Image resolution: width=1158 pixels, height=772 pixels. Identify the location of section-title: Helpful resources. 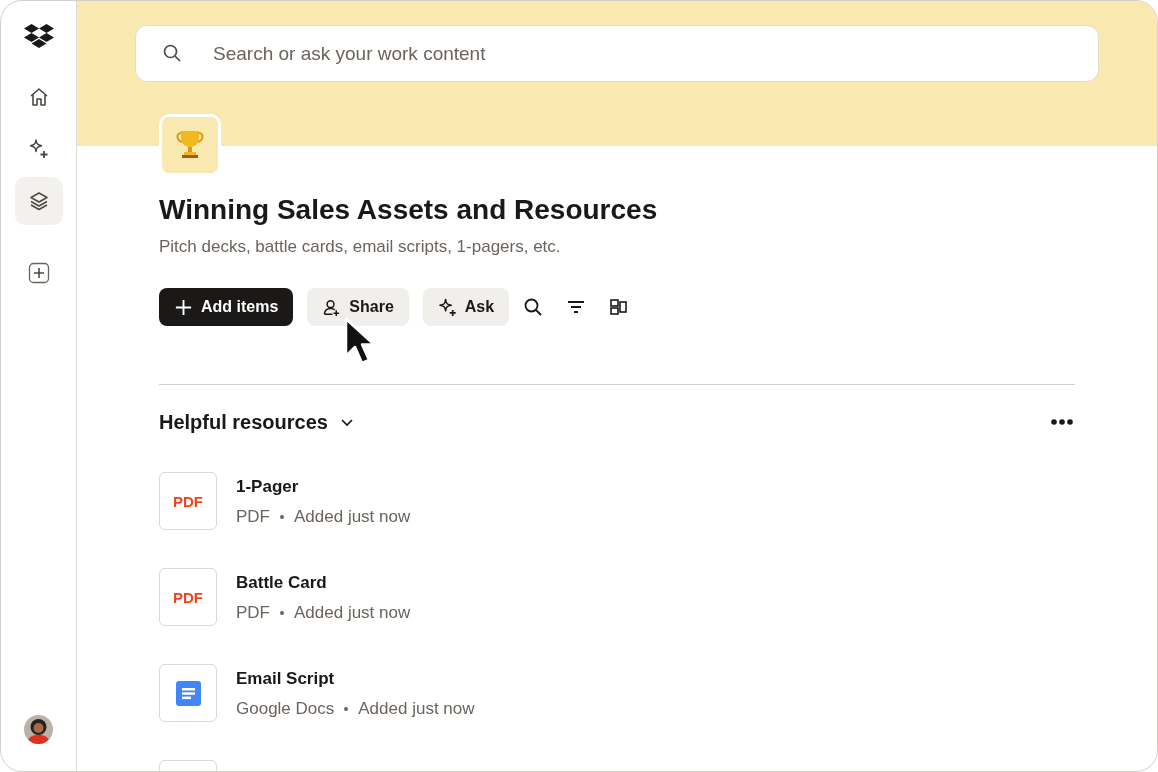
(243, 422).